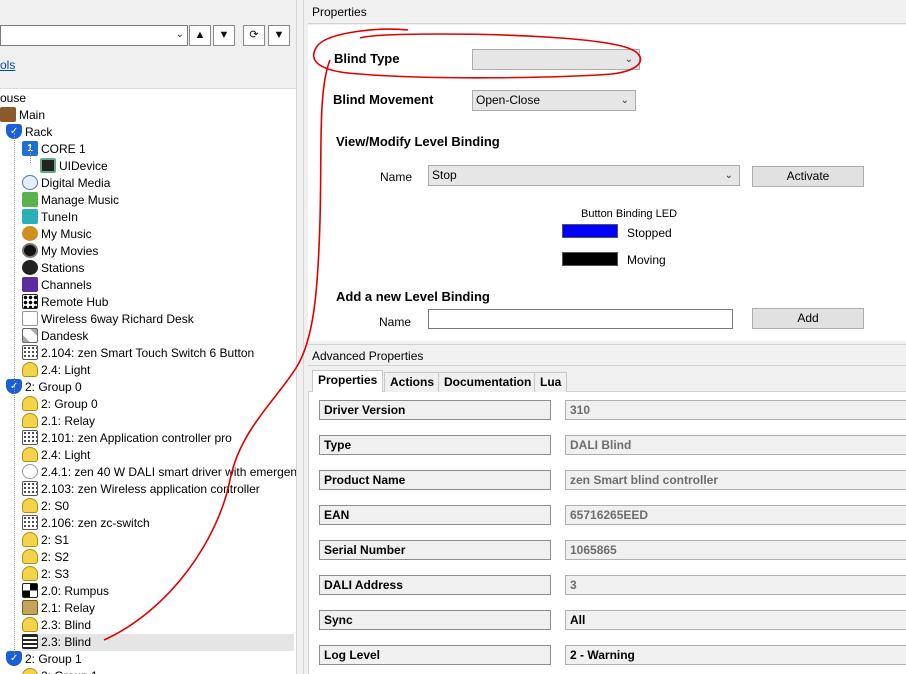 The width and height of the screenshot is (906, 674). I want to click on tree-node: 2: S0, so click(45, 506).